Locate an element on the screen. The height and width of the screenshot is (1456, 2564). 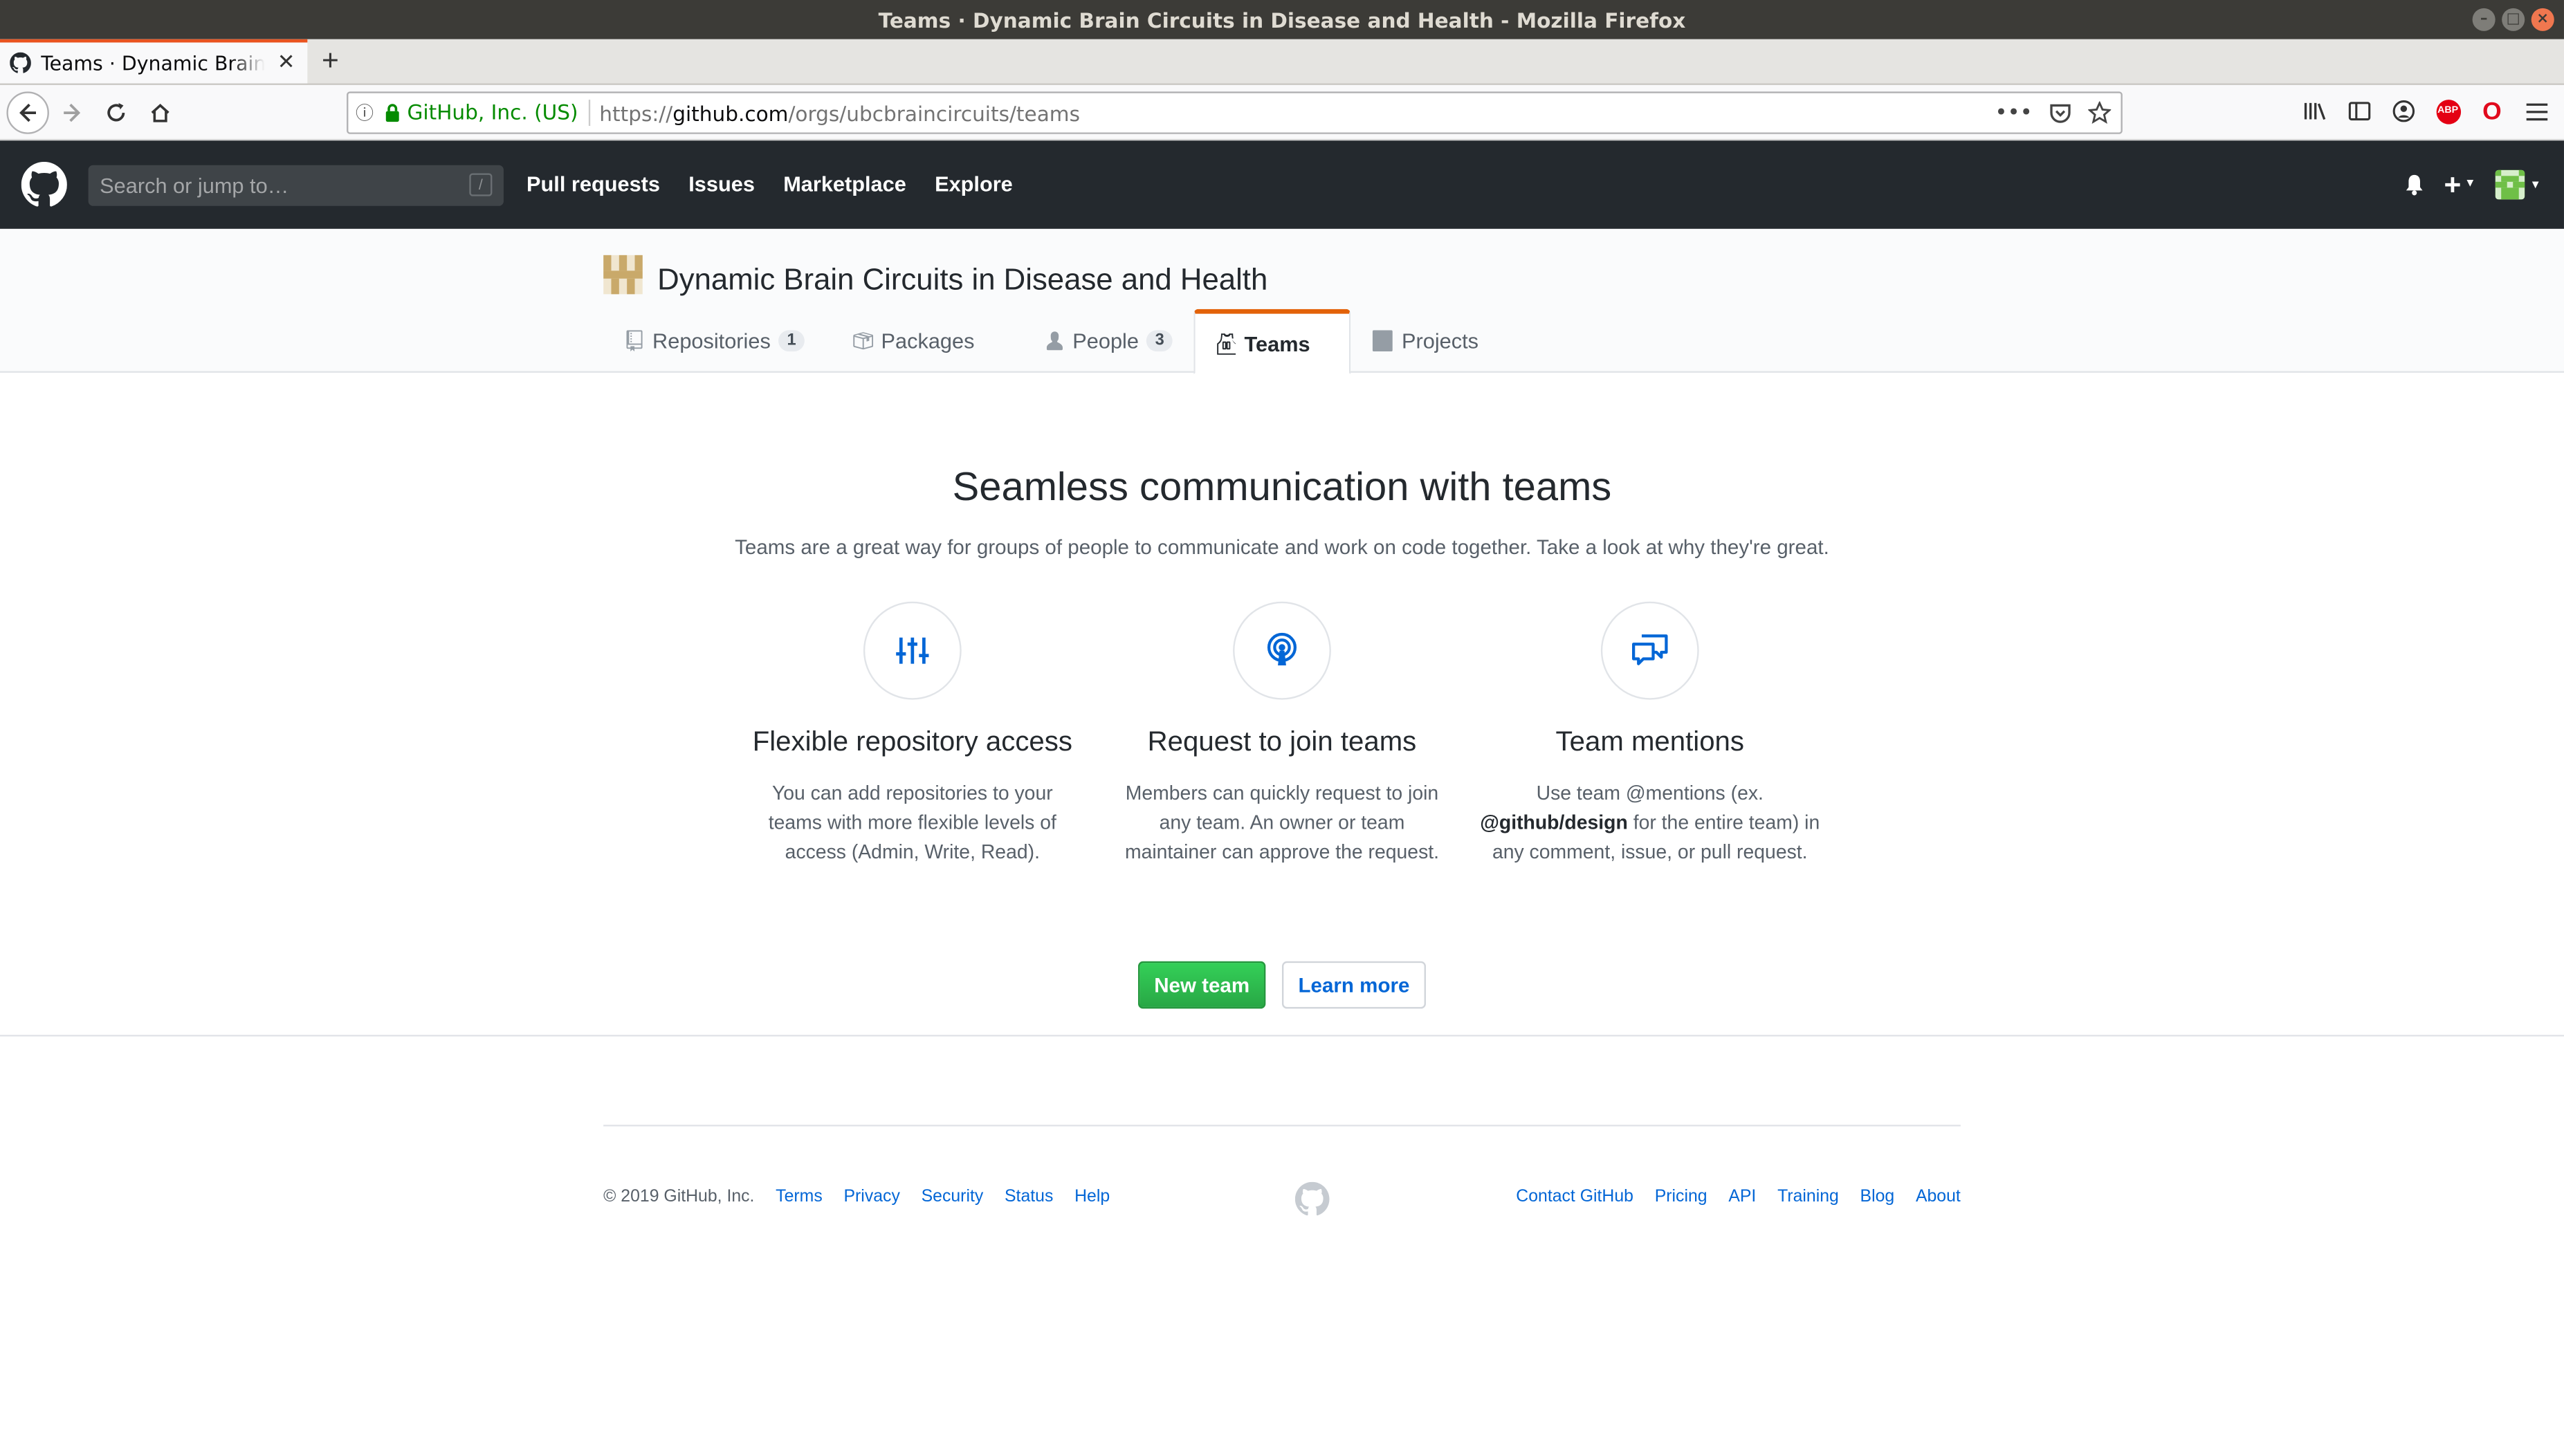
opera-icon: O is located at coordinates (2493, 111).